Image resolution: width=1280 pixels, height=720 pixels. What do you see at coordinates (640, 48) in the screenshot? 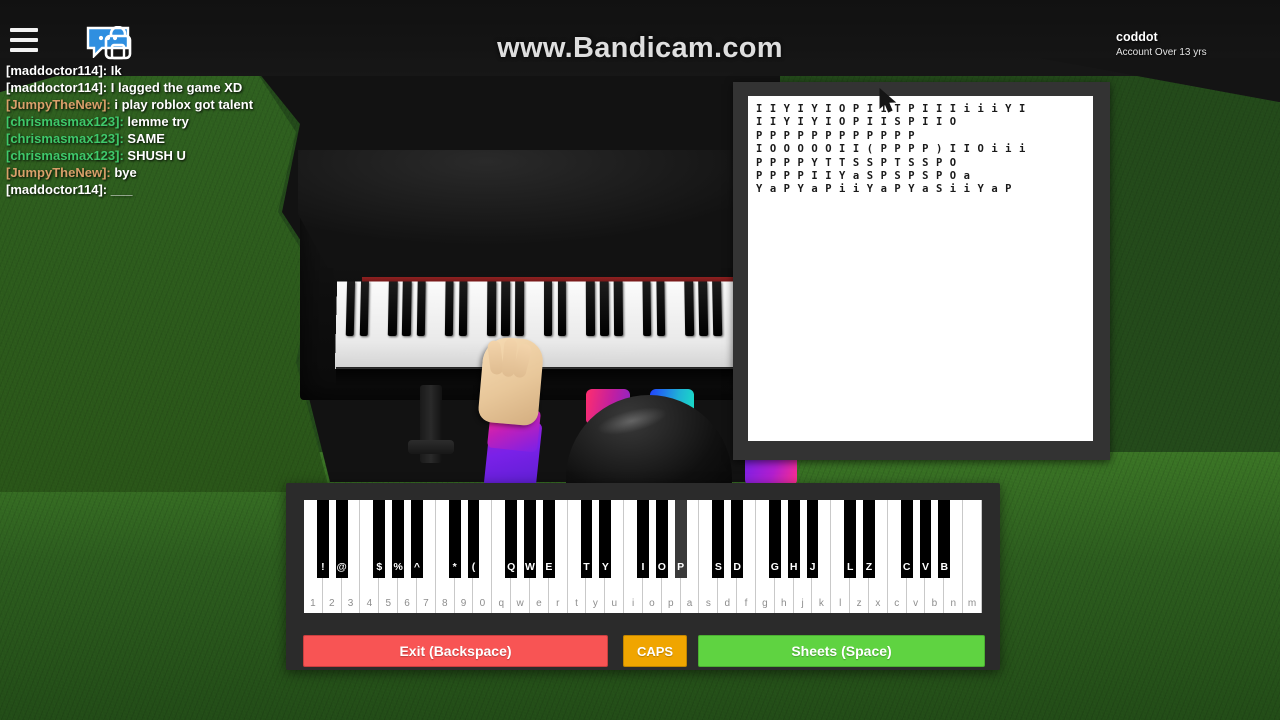
I see `bandicam-watermark: www.Bandicam.com` at bounding box center [640, 48].